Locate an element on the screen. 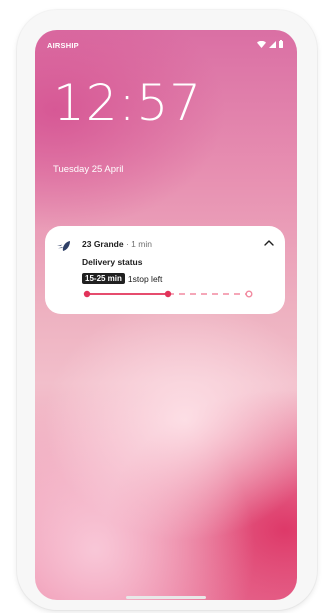 Image resolution: width=331 pixels, height=613 pixels. wifi-icon is located at coordinates (261, 44).